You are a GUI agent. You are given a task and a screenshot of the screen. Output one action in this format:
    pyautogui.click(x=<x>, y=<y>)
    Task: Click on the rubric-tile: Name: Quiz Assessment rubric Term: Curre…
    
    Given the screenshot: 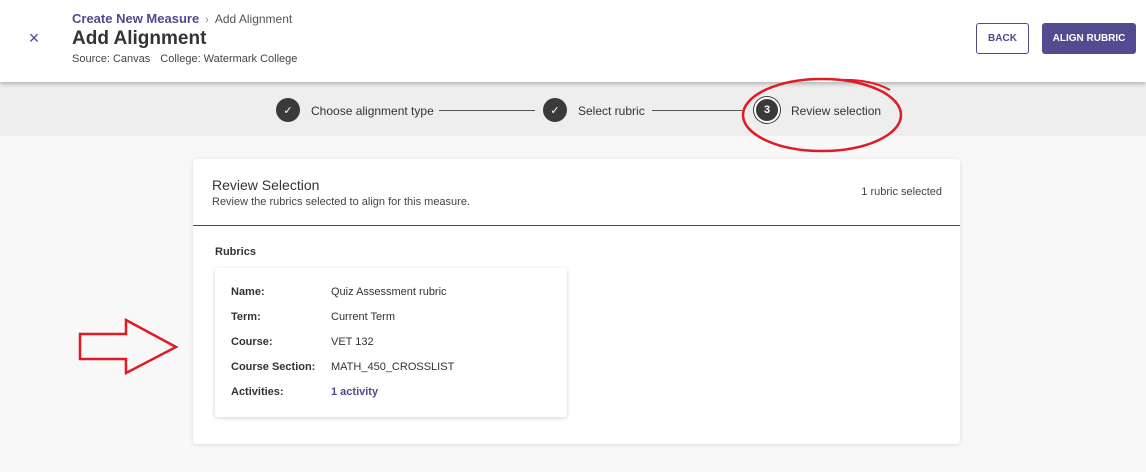 What is the action you would take?
    pyautogui.click(x=391, y=342)
    